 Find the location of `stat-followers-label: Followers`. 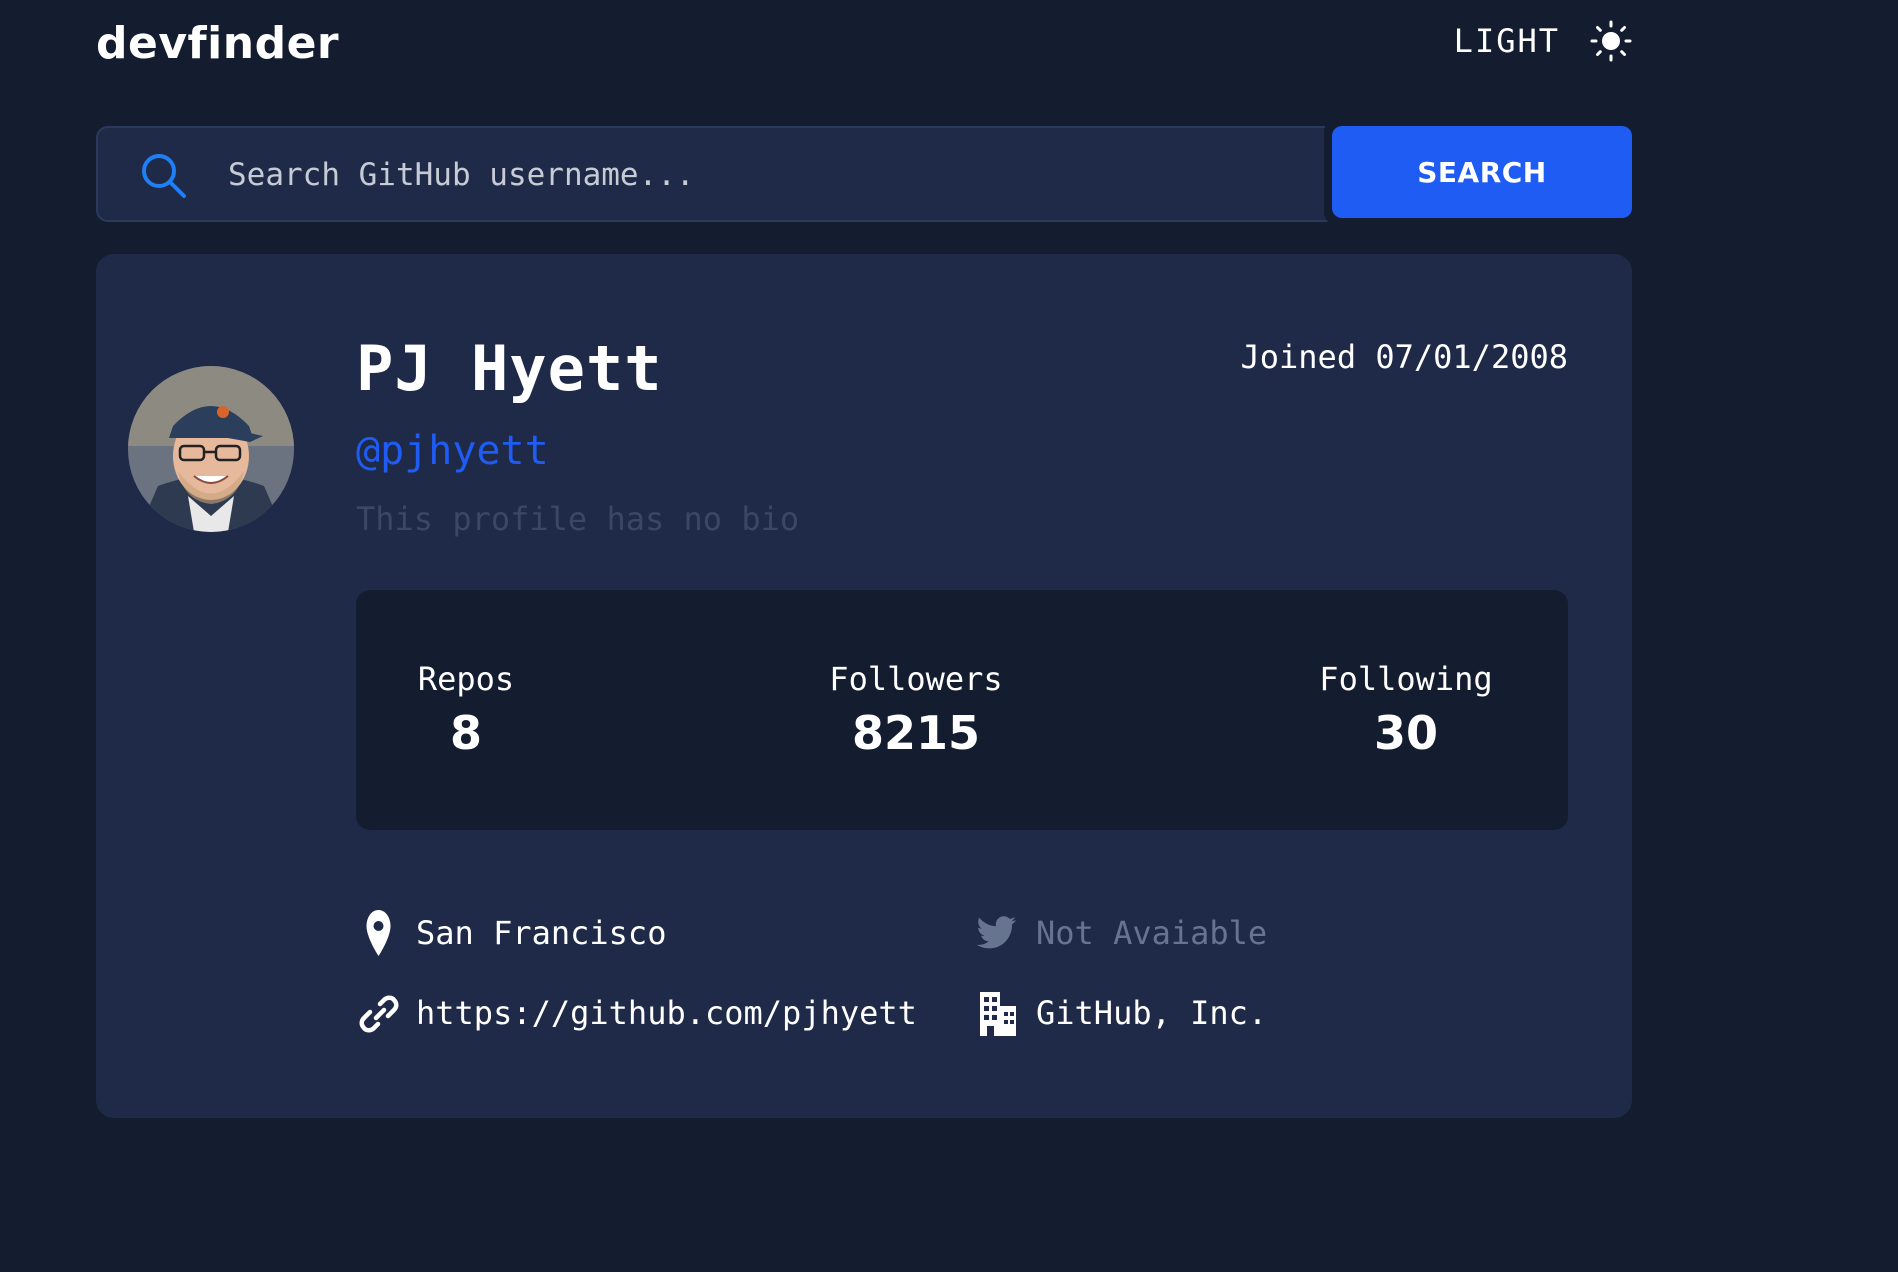

stat-followers-label: Followers is located at coordinates (916, 679).